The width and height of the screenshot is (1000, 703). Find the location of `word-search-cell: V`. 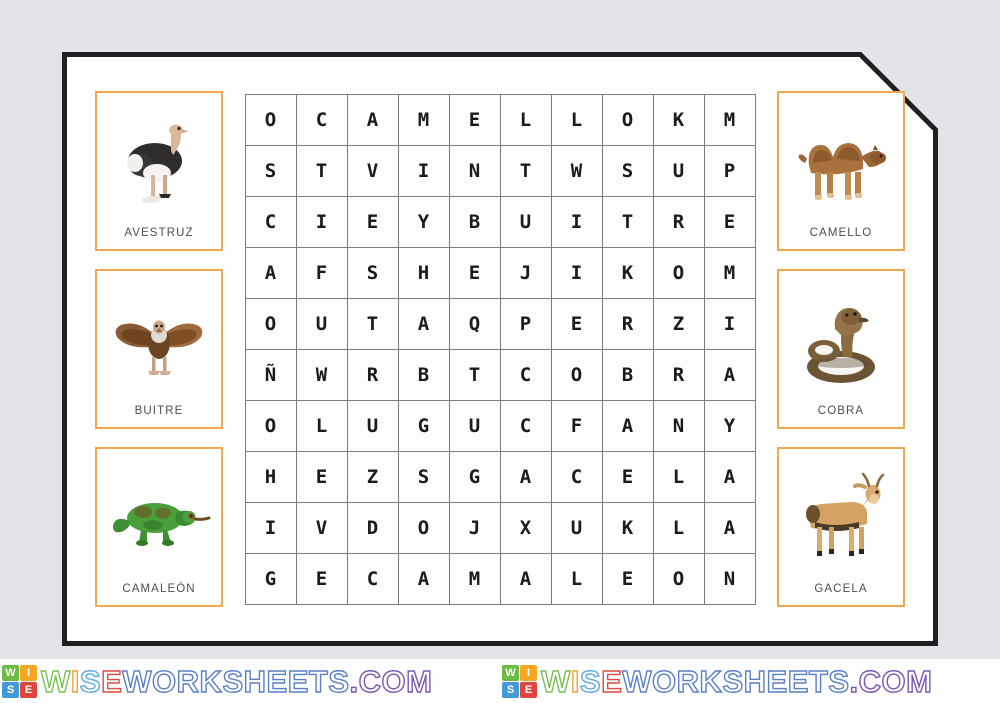

word-search-cell: V is located at coordinates (372, 170).